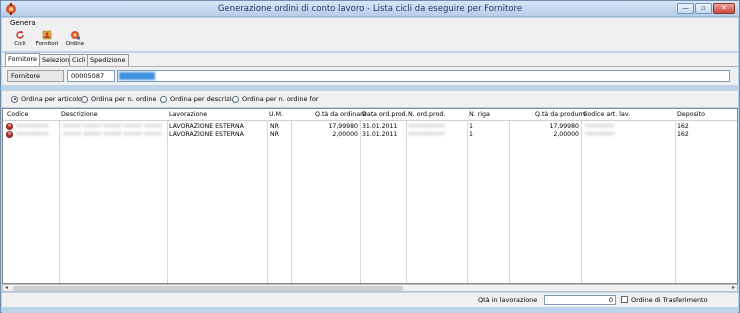 This screenshot has height=313, width=740. I want to click on window-controls: — ▫ ✕, so click(706, 9).